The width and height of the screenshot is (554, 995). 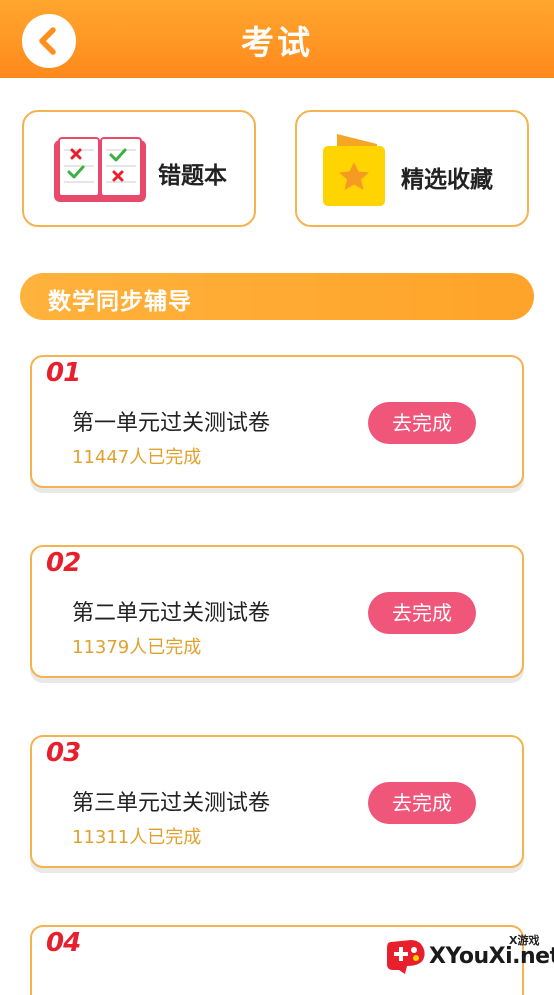 I want to click on watermark-text: XYouXi.net, so click(x=491, y=956).